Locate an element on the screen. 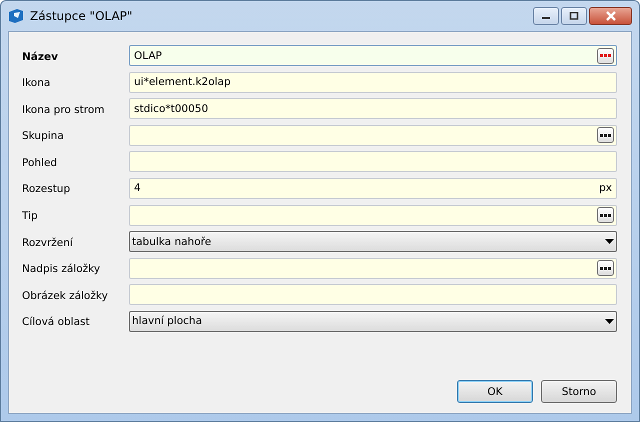 The image size is (640, 422). input-field: 4 px is located at coordinates (373, 188).